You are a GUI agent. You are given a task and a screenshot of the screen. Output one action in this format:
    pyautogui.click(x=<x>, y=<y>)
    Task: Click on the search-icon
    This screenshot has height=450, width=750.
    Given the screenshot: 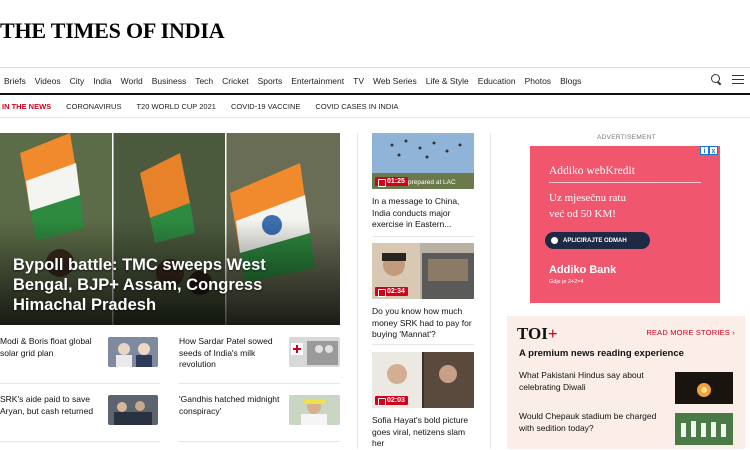 What is the action you would take?
    pyautogui.click(x=716, y=79)
    